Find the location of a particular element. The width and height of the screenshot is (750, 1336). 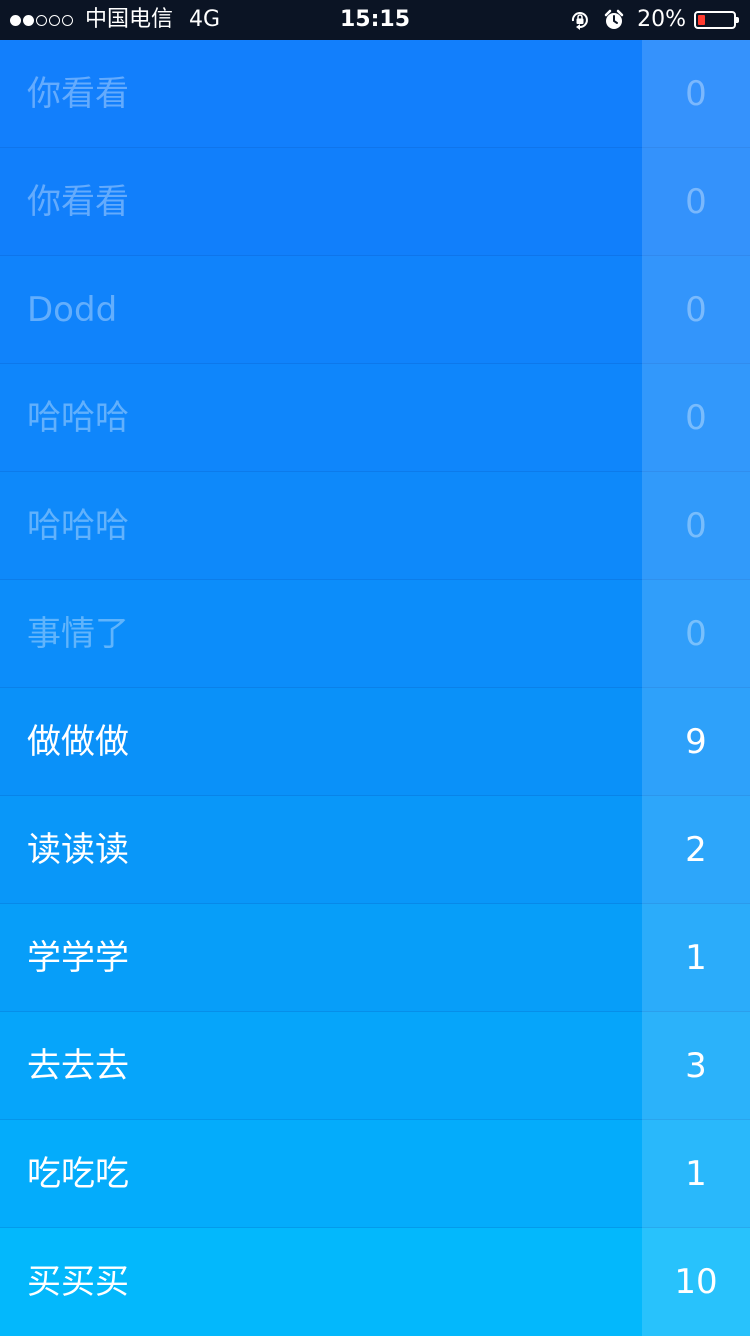

list-item: Dodd 0 is located at coordinates (375, 310).